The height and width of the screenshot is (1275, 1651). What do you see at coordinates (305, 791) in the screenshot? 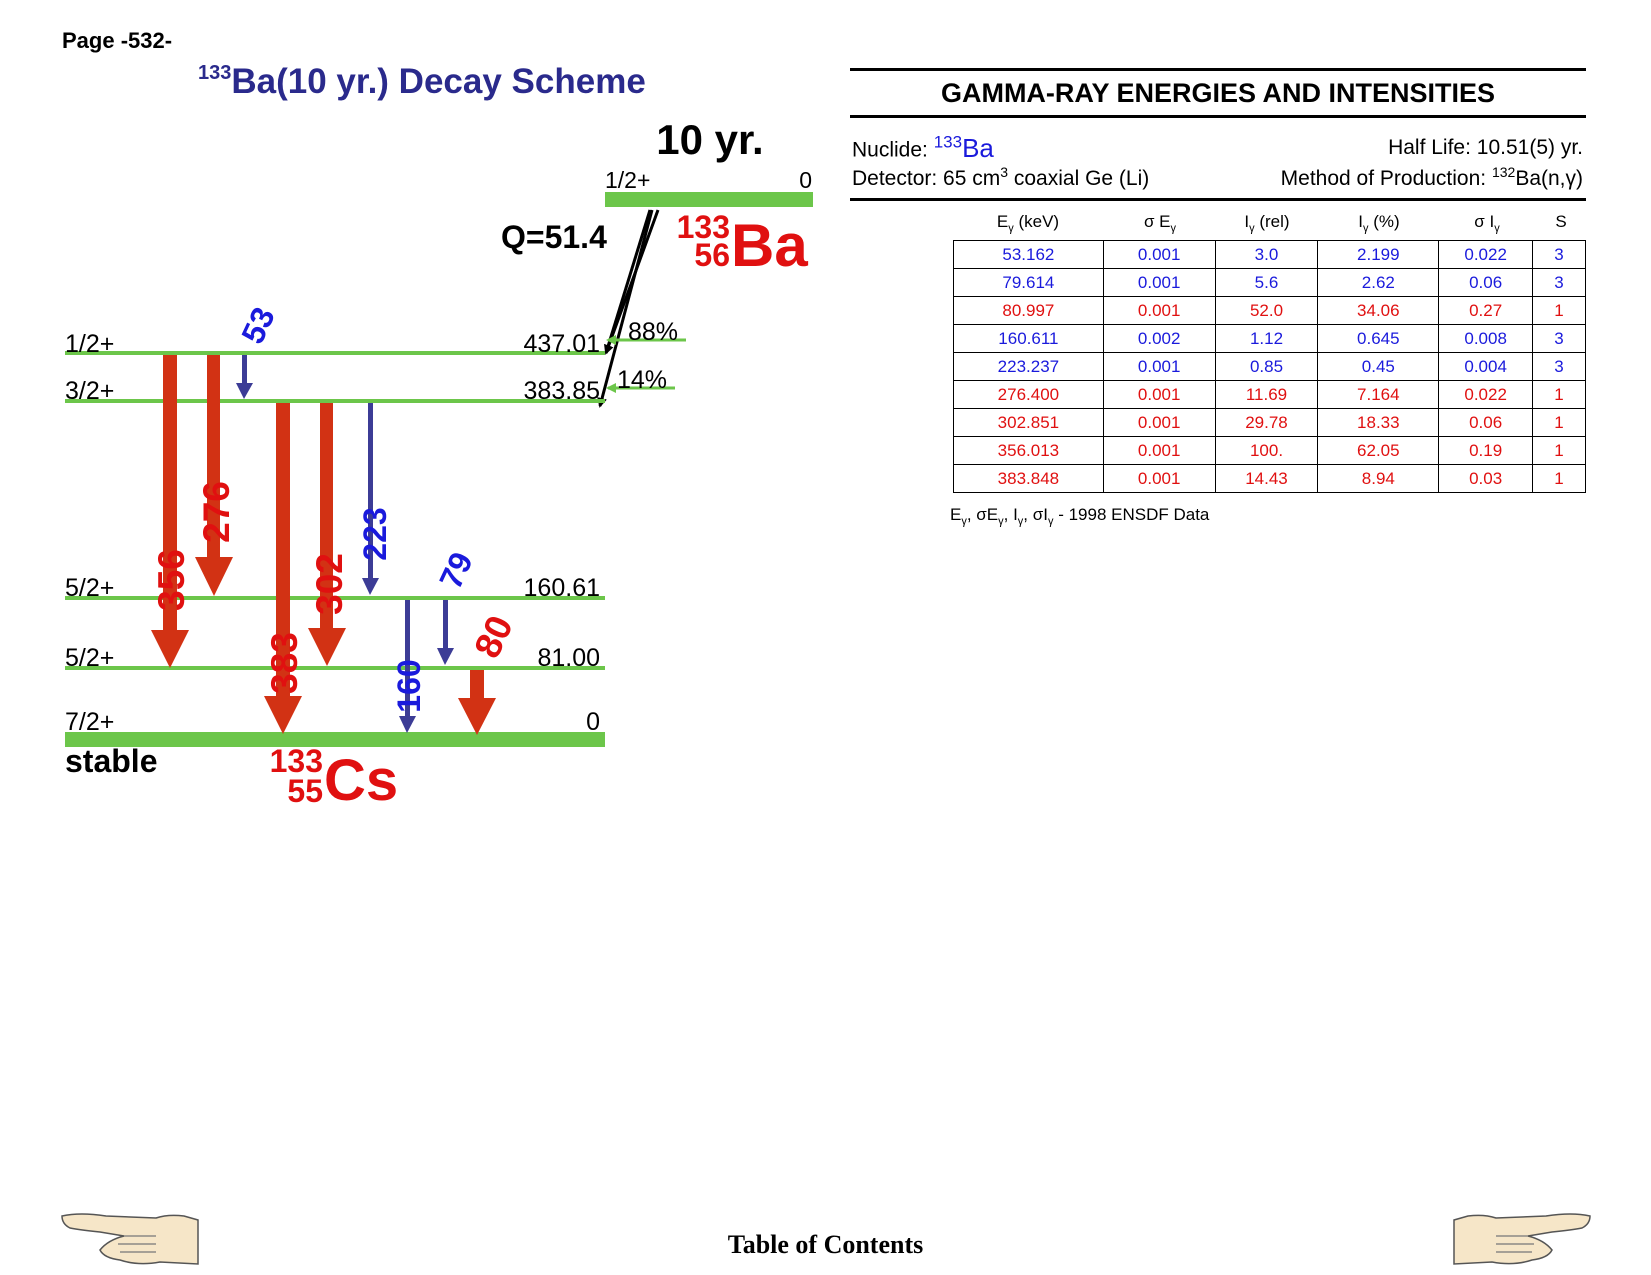
I see `daughter-atomic-number: 55` at bounding box center [305, 791].